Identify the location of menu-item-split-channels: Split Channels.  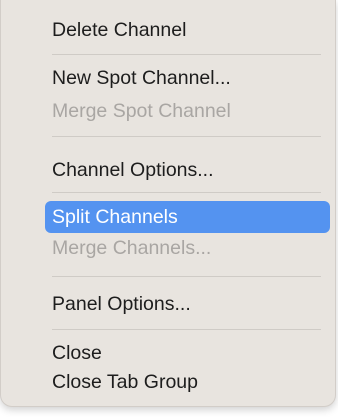
(115, 217).